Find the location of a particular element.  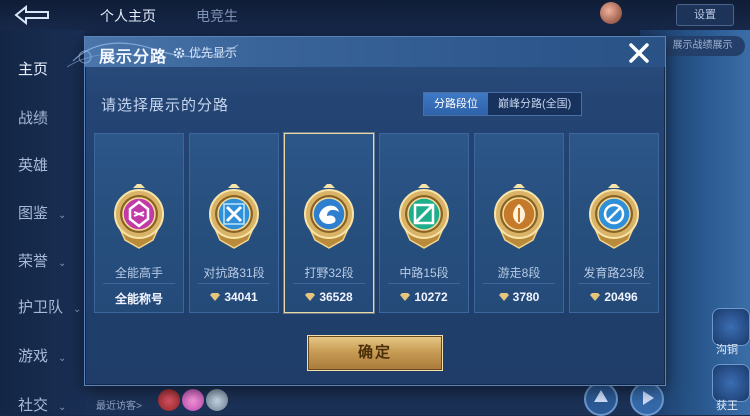

sidebar-item-social: 社交 ⌄ is located at coordinates (42, 404).